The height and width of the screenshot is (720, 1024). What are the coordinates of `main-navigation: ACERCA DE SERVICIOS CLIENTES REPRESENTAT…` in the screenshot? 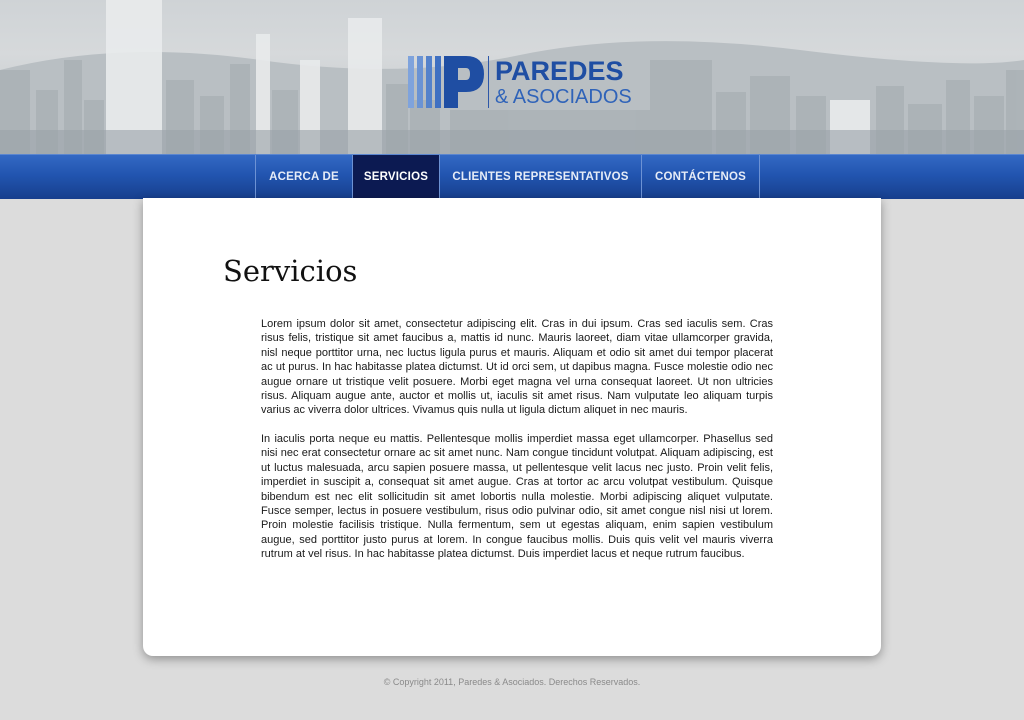 It's located at (507, 180).